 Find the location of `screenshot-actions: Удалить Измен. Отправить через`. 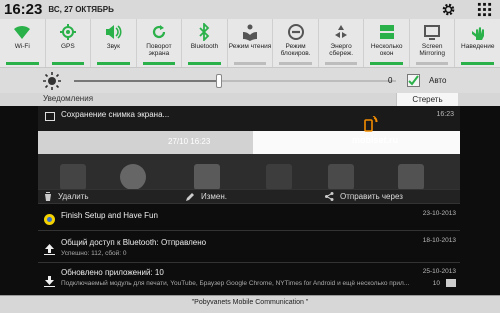

screenshot-actions: Удалить Измен. Отправить через is located at coordinates (249, 196).